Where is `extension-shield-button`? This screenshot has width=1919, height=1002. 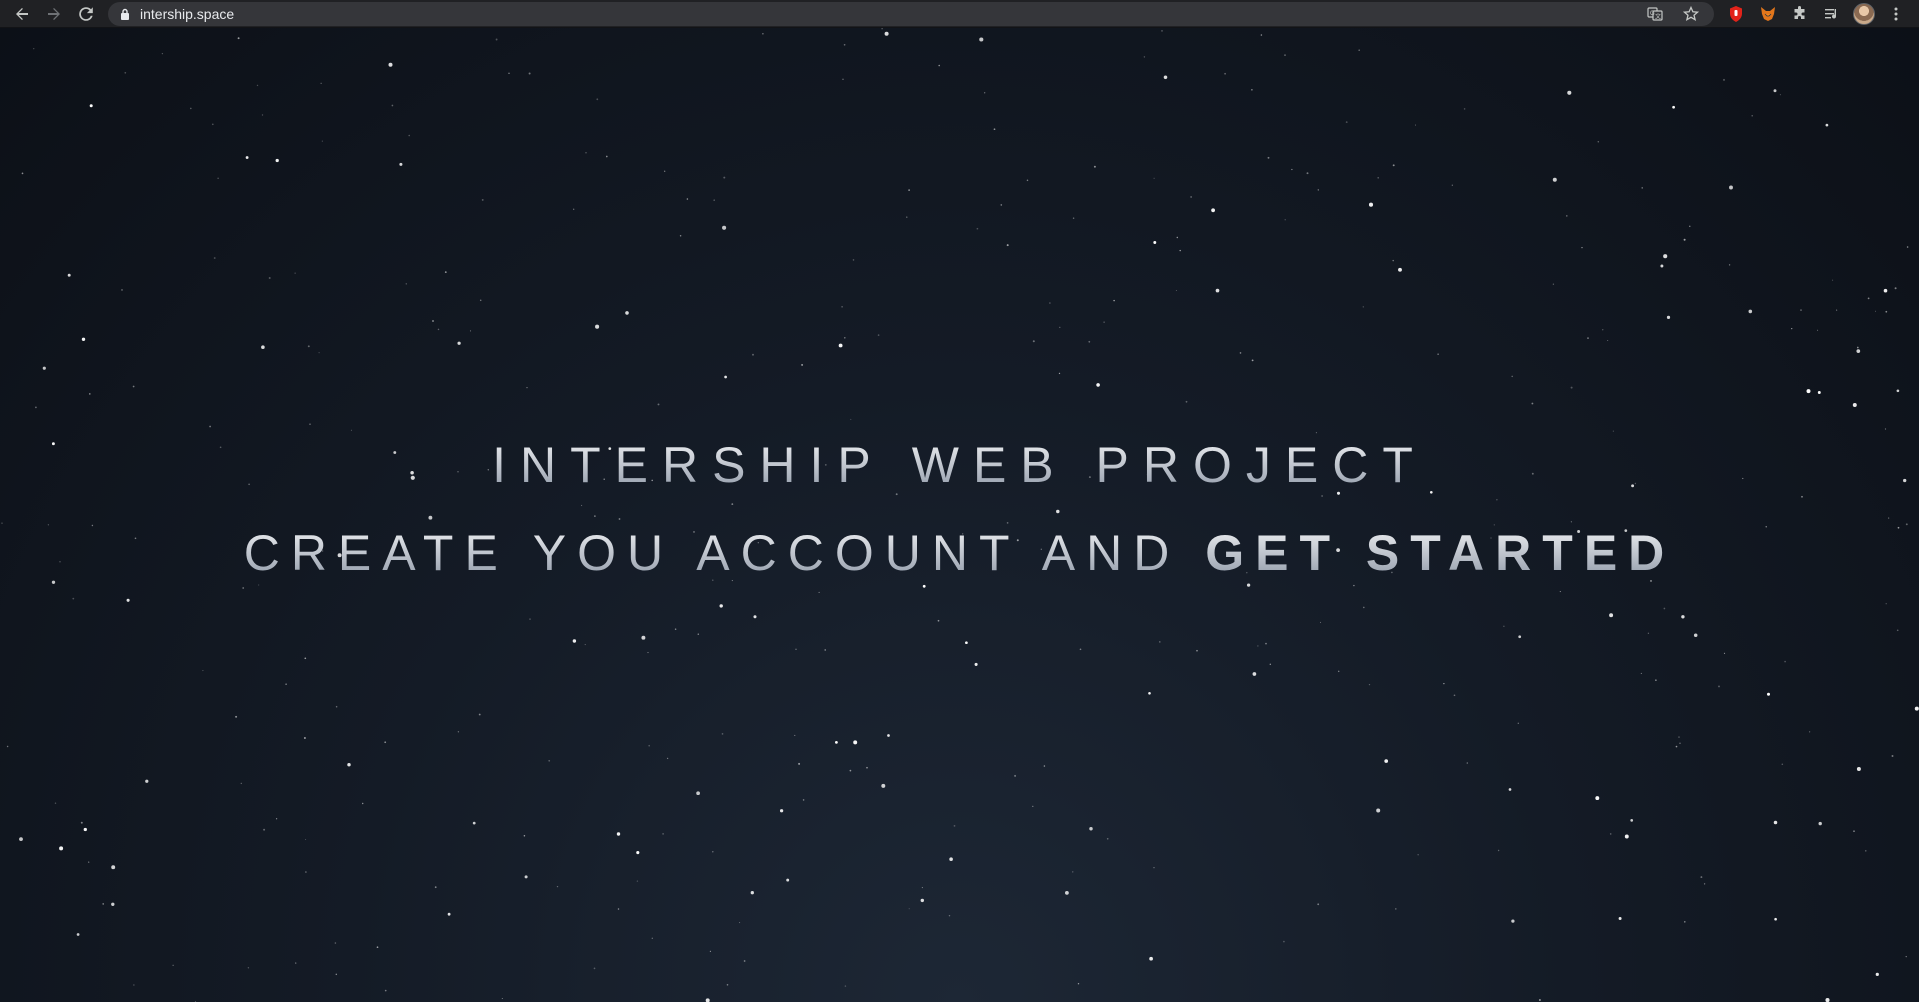 extension-shield-button is located at coordinates (1736, 14).